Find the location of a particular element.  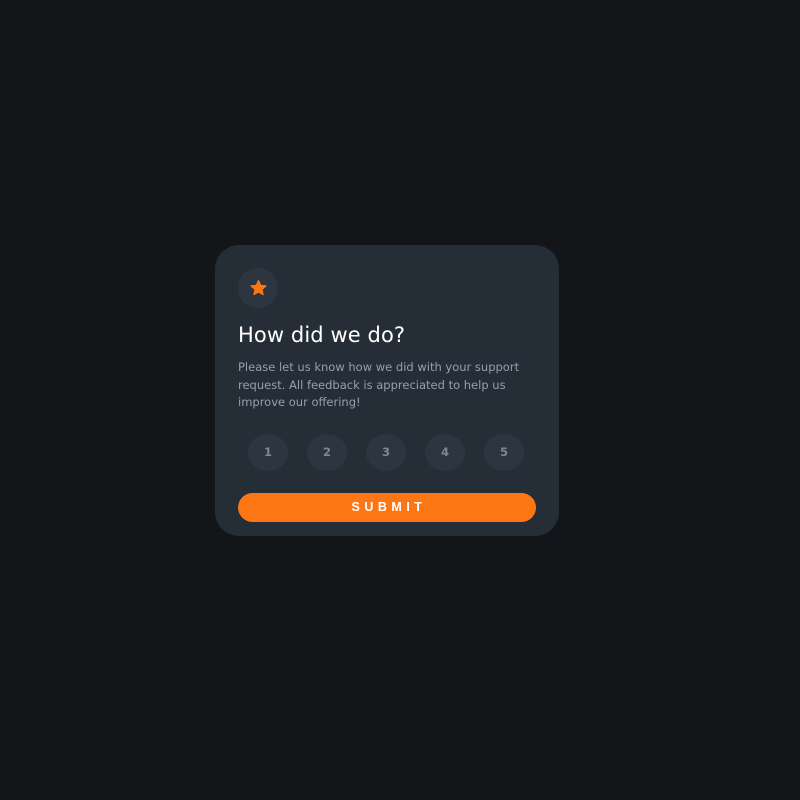

rating-options: 1 2 3 4 5 is located at coordinates (392, 452).